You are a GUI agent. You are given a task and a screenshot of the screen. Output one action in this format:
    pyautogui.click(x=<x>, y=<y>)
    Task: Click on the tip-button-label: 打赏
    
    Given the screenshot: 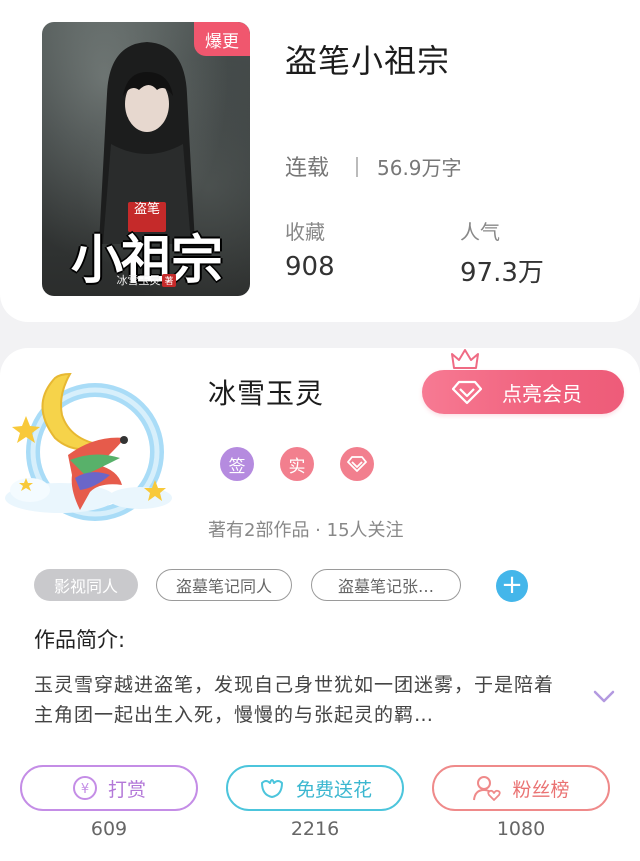 What is the action you would take?
    pyautogui.click(x=126, y=789)
    